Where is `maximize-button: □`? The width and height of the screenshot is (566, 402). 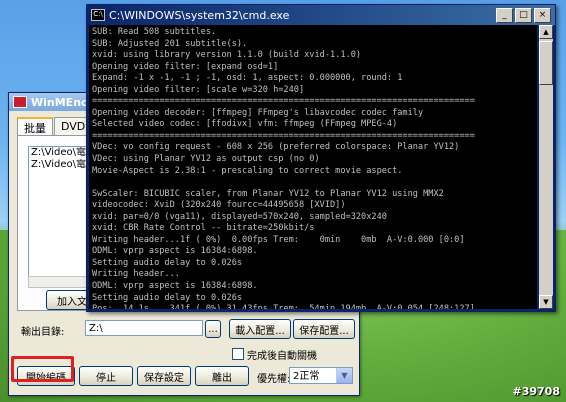 maximize-button: □ is located at coordinates (523, 15).